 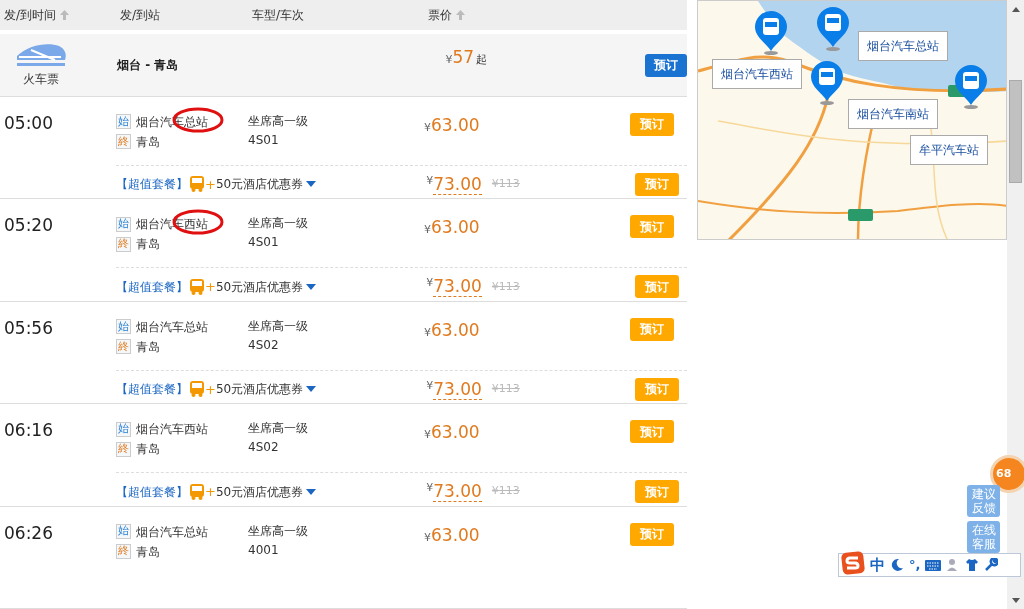 I want to click on price-from-label: 起, so click(x=482, y=60).